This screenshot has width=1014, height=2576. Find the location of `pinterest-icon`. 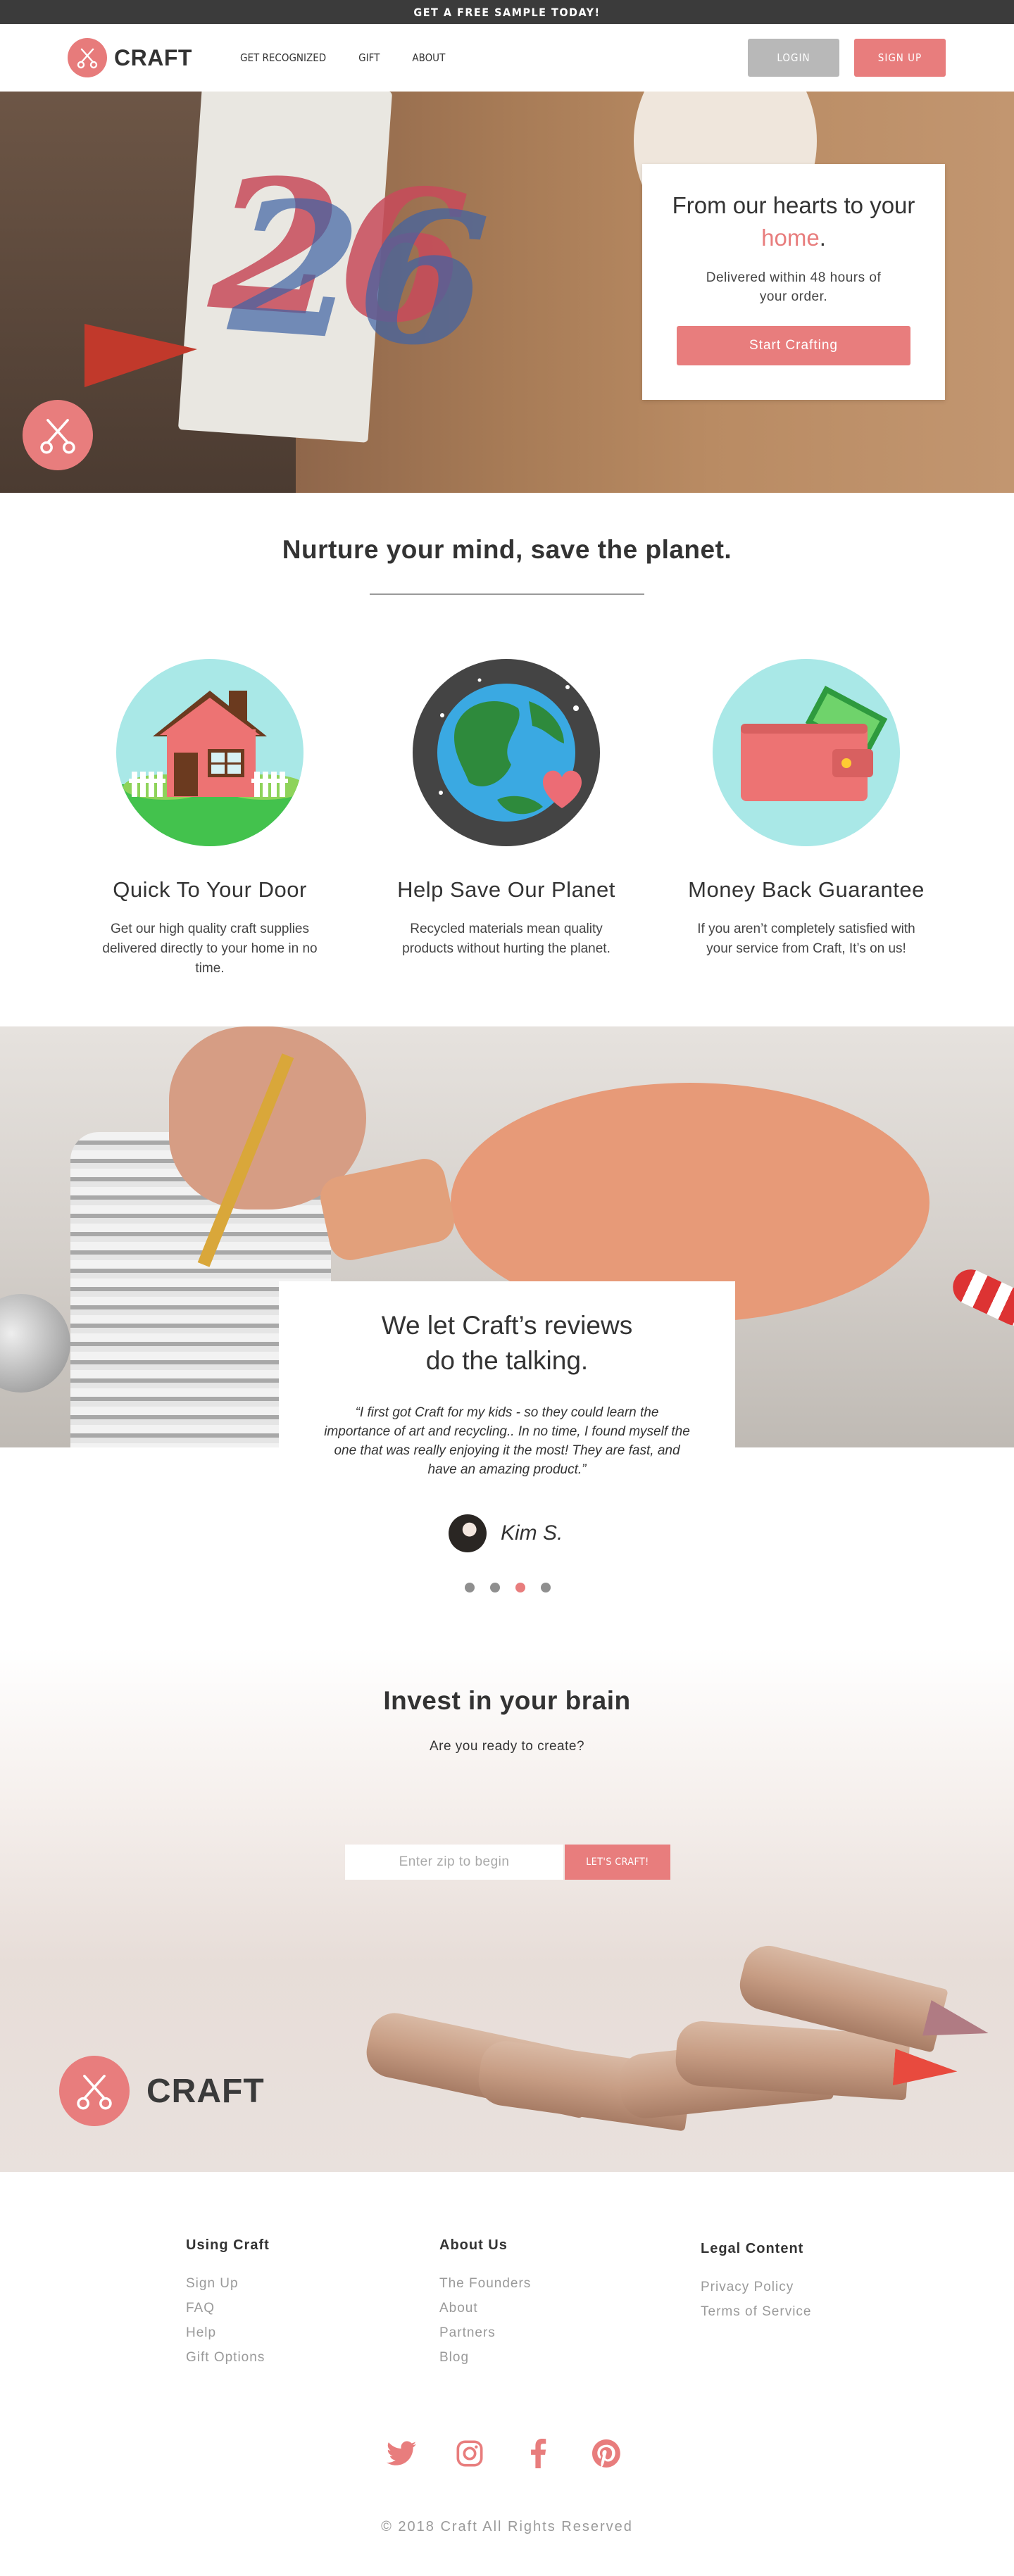

pinterest-icon is located at coordinates (606, 2453).